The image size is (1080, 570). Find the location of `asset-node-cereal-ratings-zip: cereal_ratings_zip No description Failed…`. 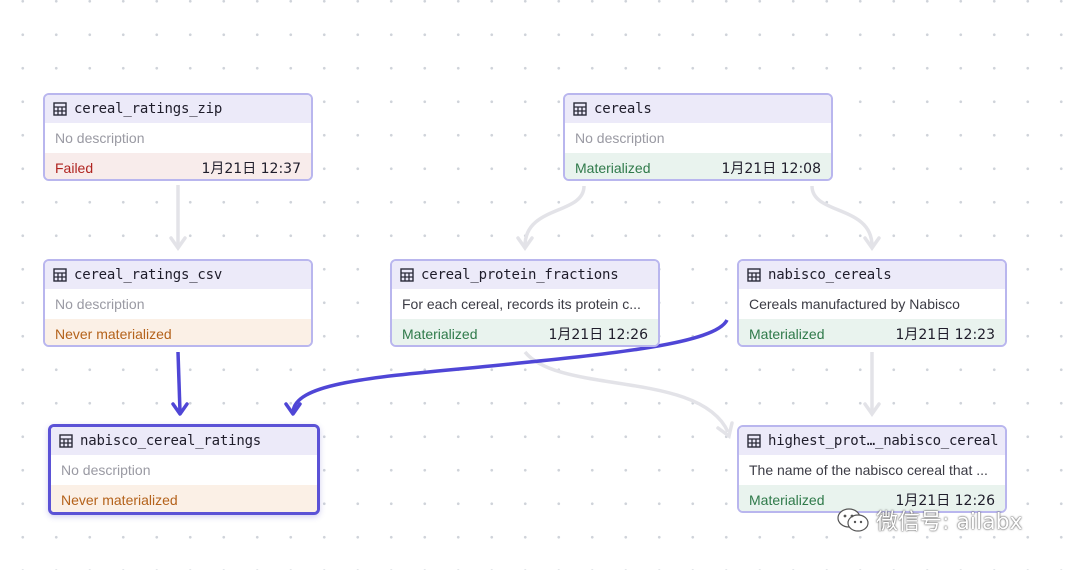

asset-node-cereal-ratings-zip: cereal_ratings_zip No description Failed… is located at coordinates (178, 137).